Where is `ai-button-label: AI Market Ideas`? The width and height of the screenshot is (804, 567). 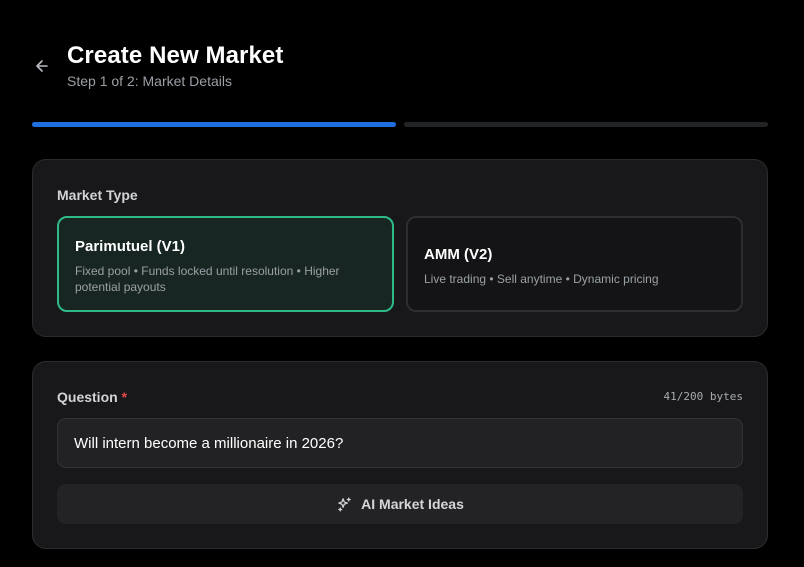
ai-button-label: AI Market Ideas is located at coordinates (412, 504).